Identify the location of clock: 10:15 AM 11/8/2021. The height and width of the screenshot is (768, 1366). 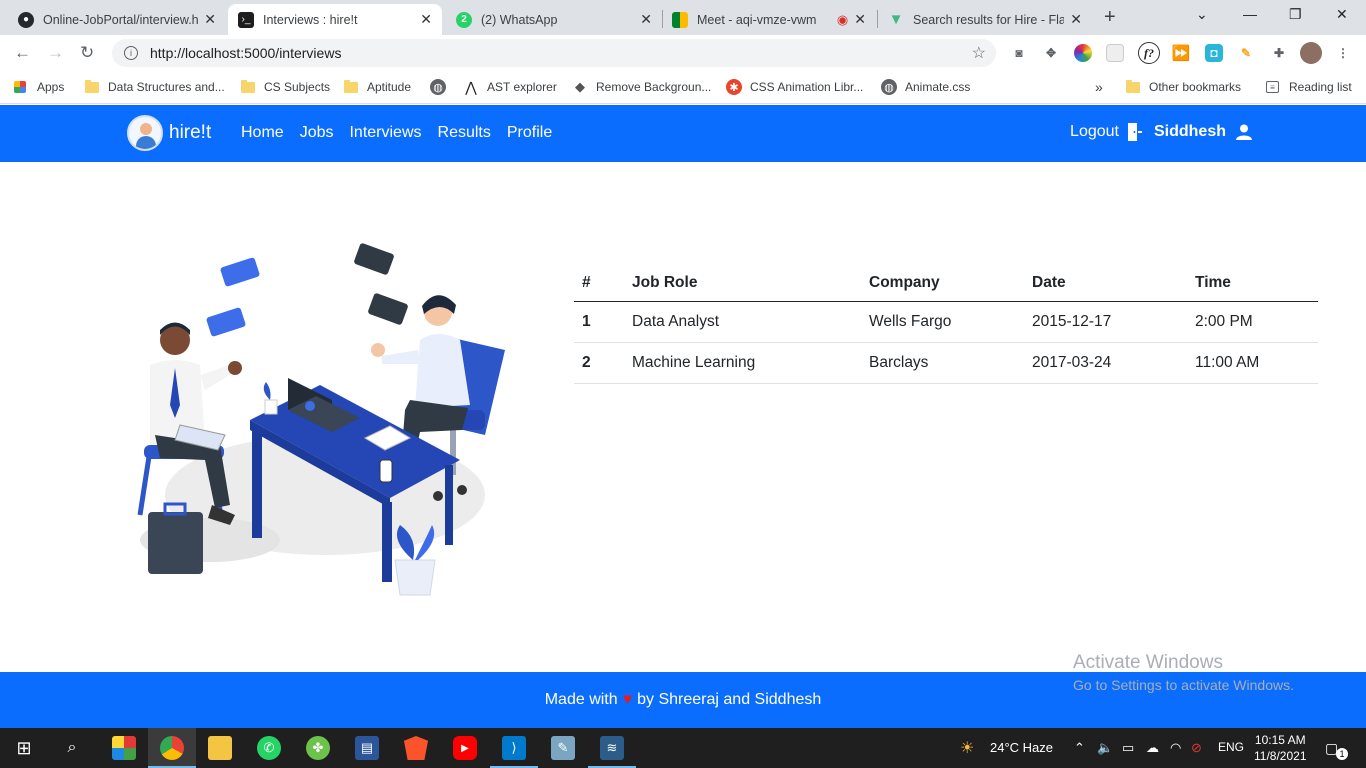
(1280, 748).